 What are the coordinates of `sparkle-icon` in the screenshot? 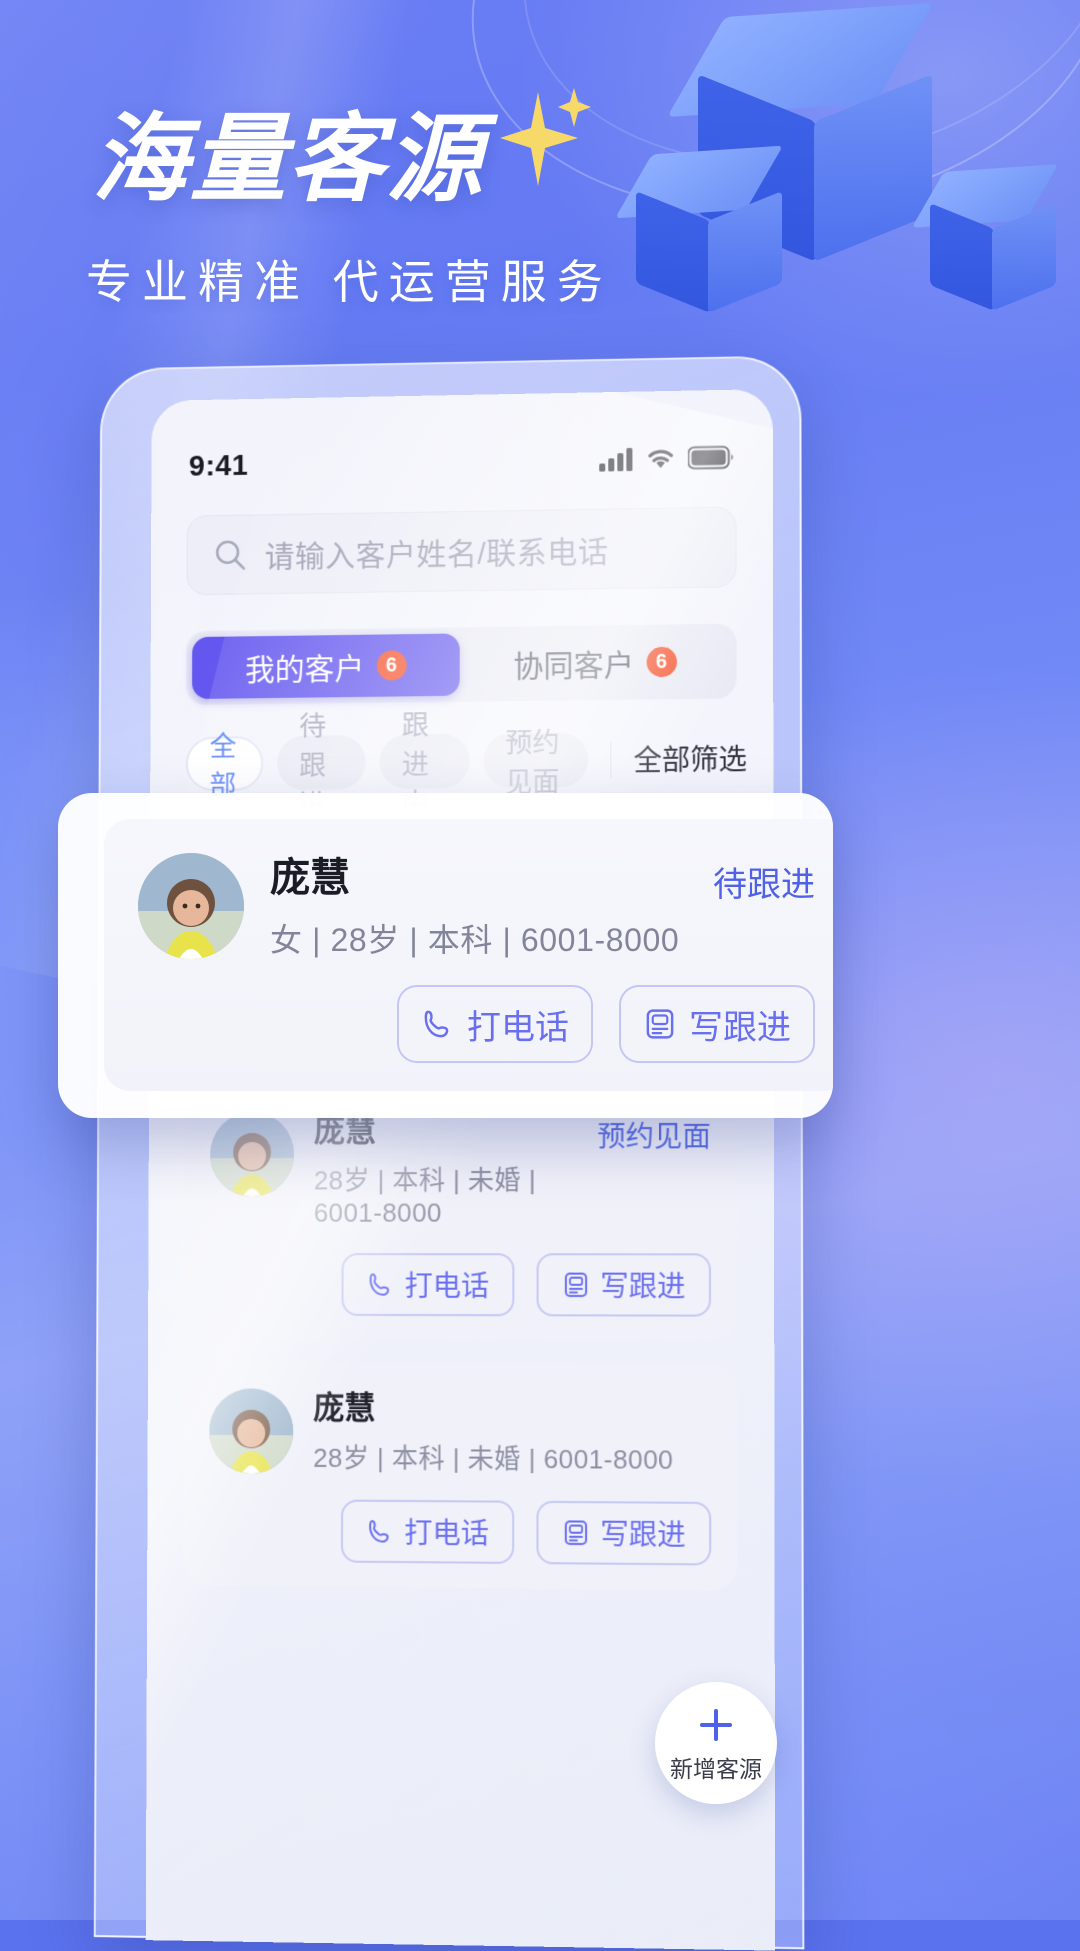 It's located at (542, 137).